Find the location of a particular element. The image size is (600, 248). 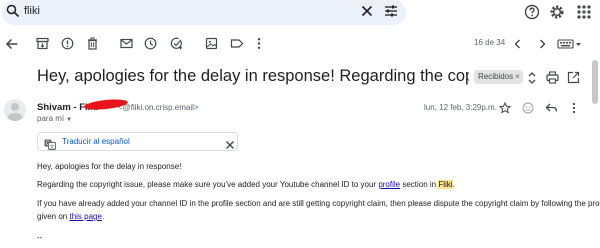

delete-icon is located at coordinates (92, 46).